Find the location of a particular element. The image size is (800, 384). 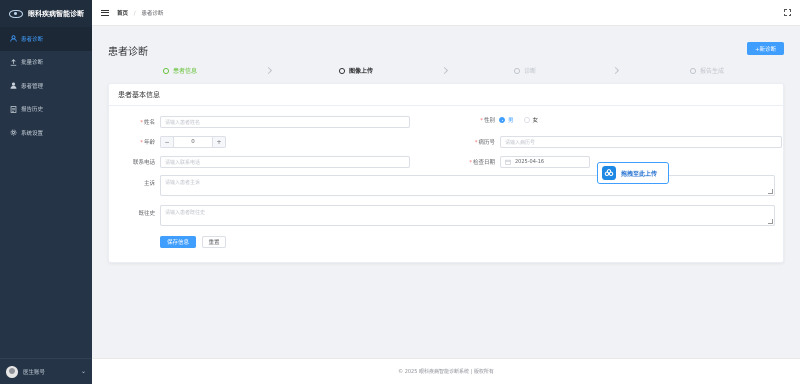

drag-upload-label: 拖拽至此上传 is located at coordinates (639, 174).